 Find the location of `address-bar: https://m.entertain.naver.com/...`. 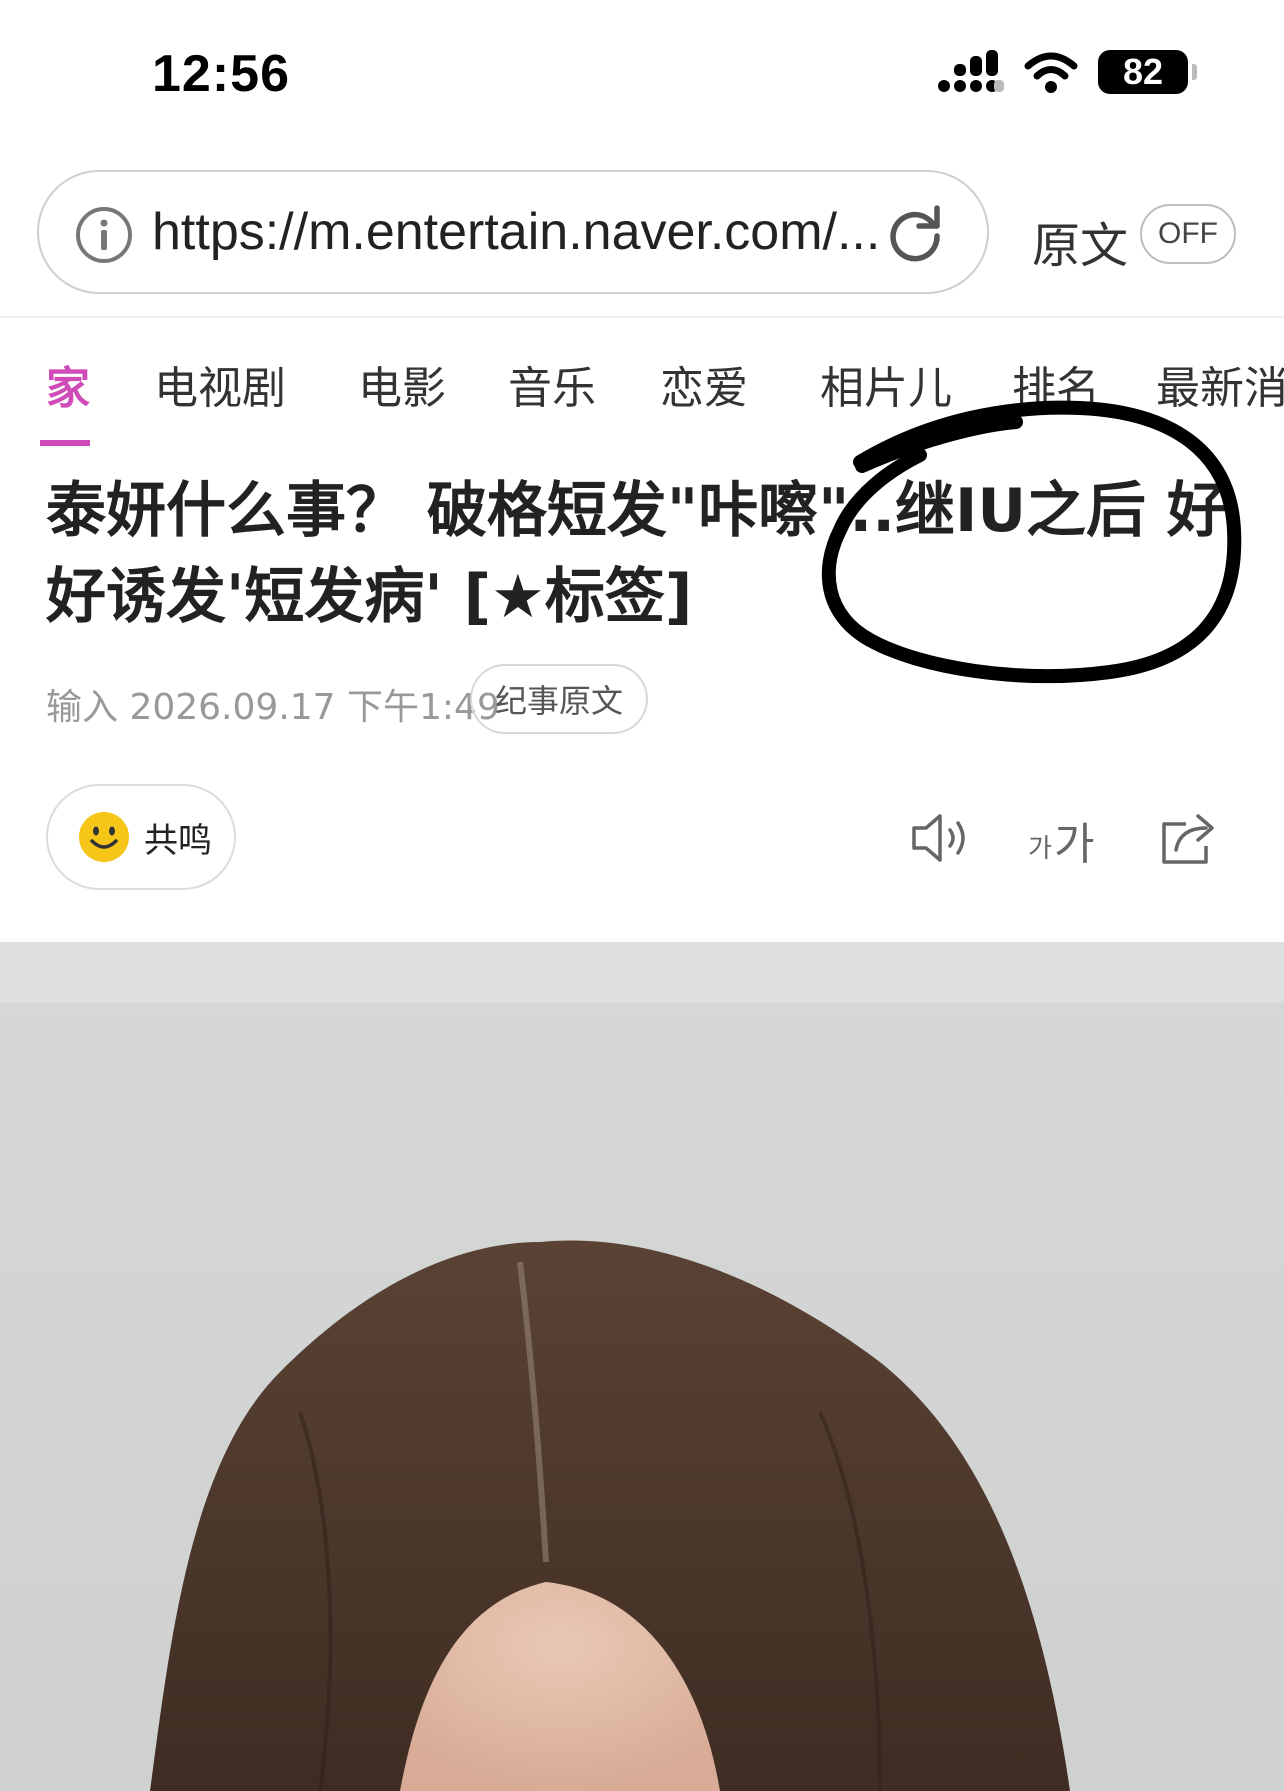

address-bar: https://m.entertain.naver.com/... is located at coordinates (513, 232).